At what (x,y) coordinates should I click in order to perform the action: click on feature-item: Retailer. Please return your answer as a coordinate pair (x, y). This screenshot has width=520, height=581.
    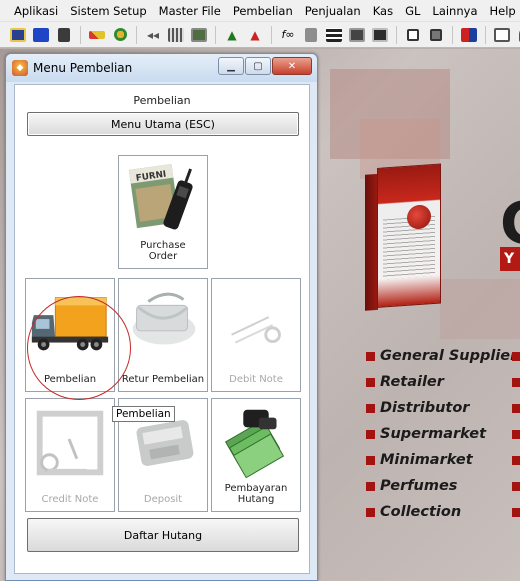
    Looking at the image, I should click on (441, 382).